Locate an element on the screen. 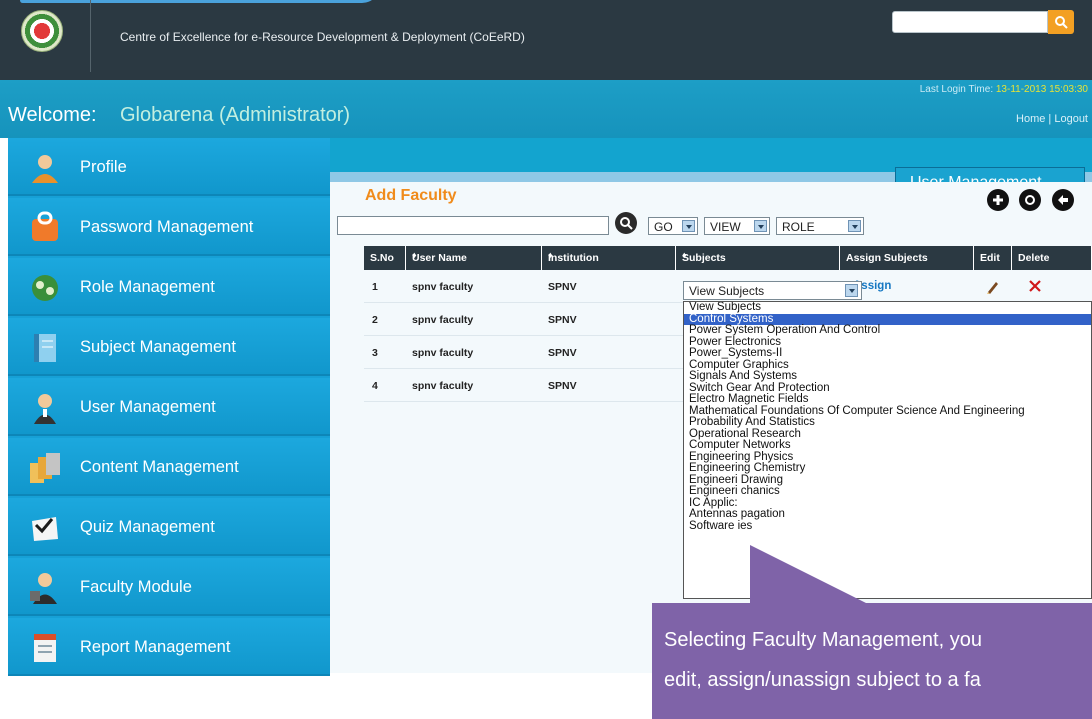 This screenshot has width=1092, height=719. dropdown-option: Antennas pagation is located at coordinates (887, 514).